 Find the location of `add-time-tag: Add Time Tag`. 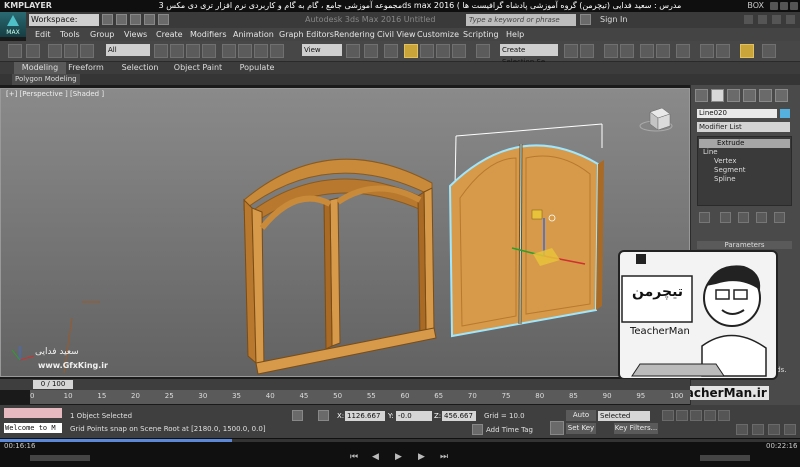

add-time-tag: Add Time Tag is located at coordinates (509, 430).